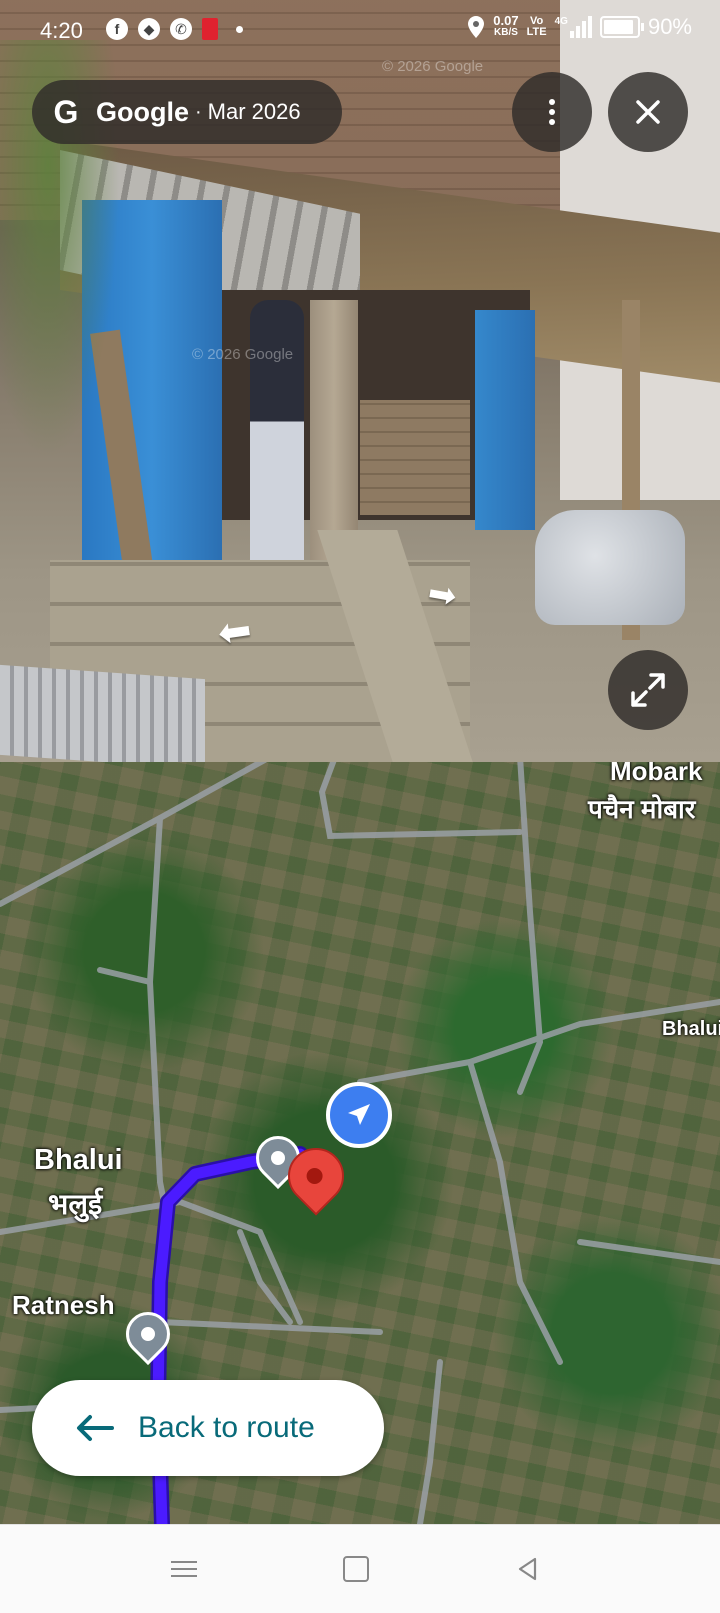 This screenshot has height=1613, width=720. Describe the element at coordinates (476, 27) in the screenshot. I see `location-icon` at that location.